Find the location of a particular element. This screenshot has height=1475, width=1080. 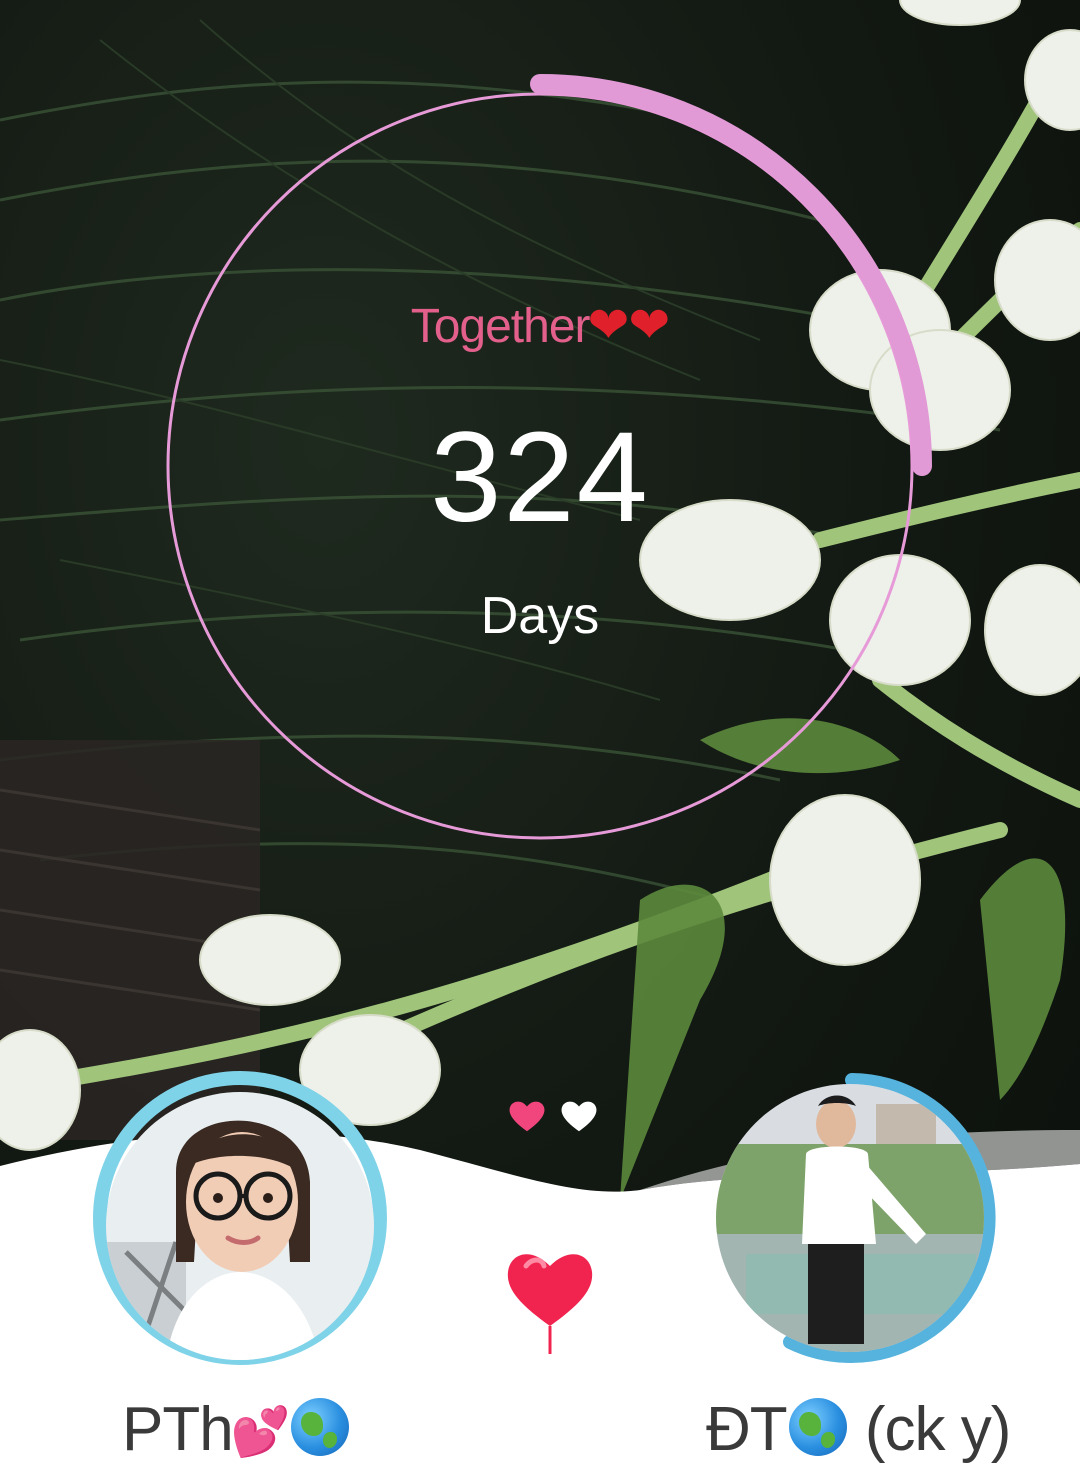

red-hearts-emoji: ❤❤ is located at coordinates (629, 325).